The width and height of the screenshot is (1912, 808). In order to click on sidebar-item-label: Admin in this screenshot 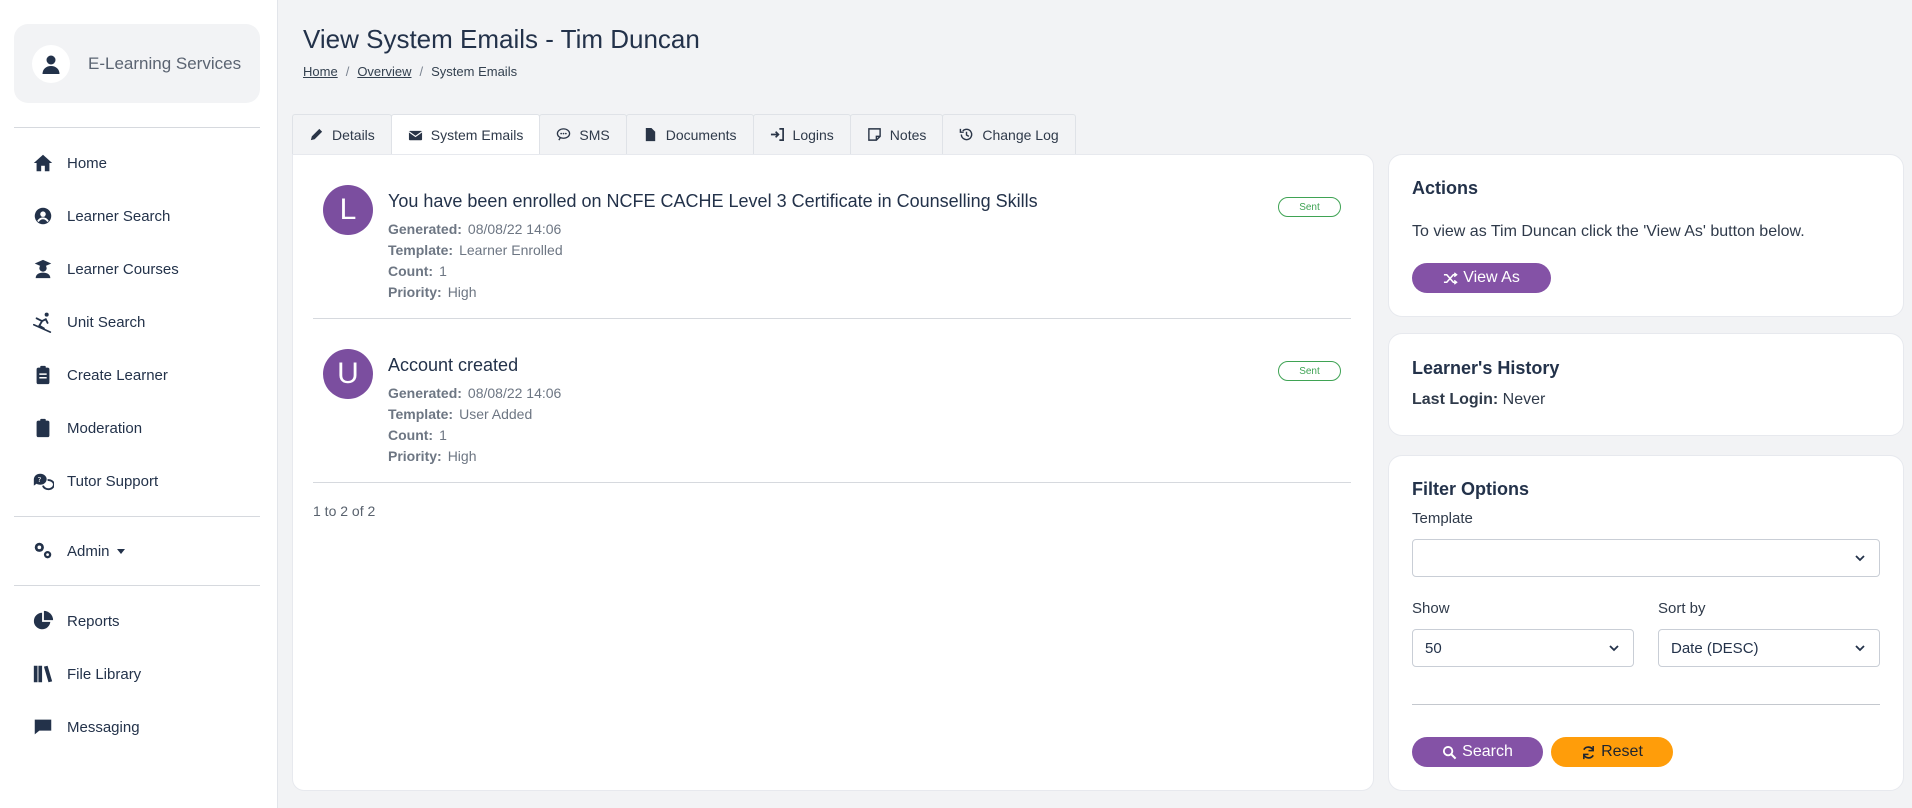, I will do `click(88, 551)`.